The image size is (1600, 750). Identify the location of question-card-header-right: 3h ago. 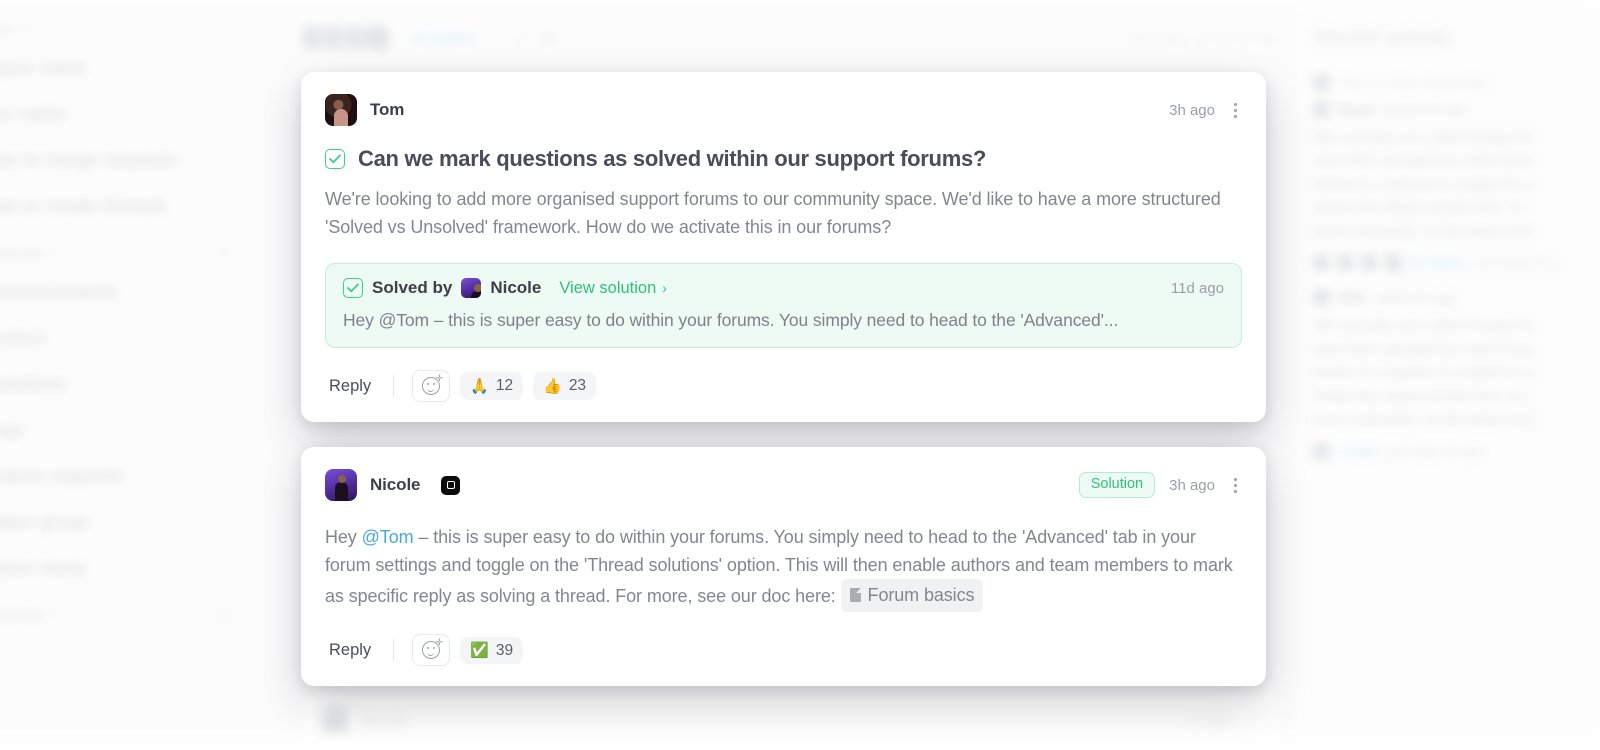
(1205, 110).